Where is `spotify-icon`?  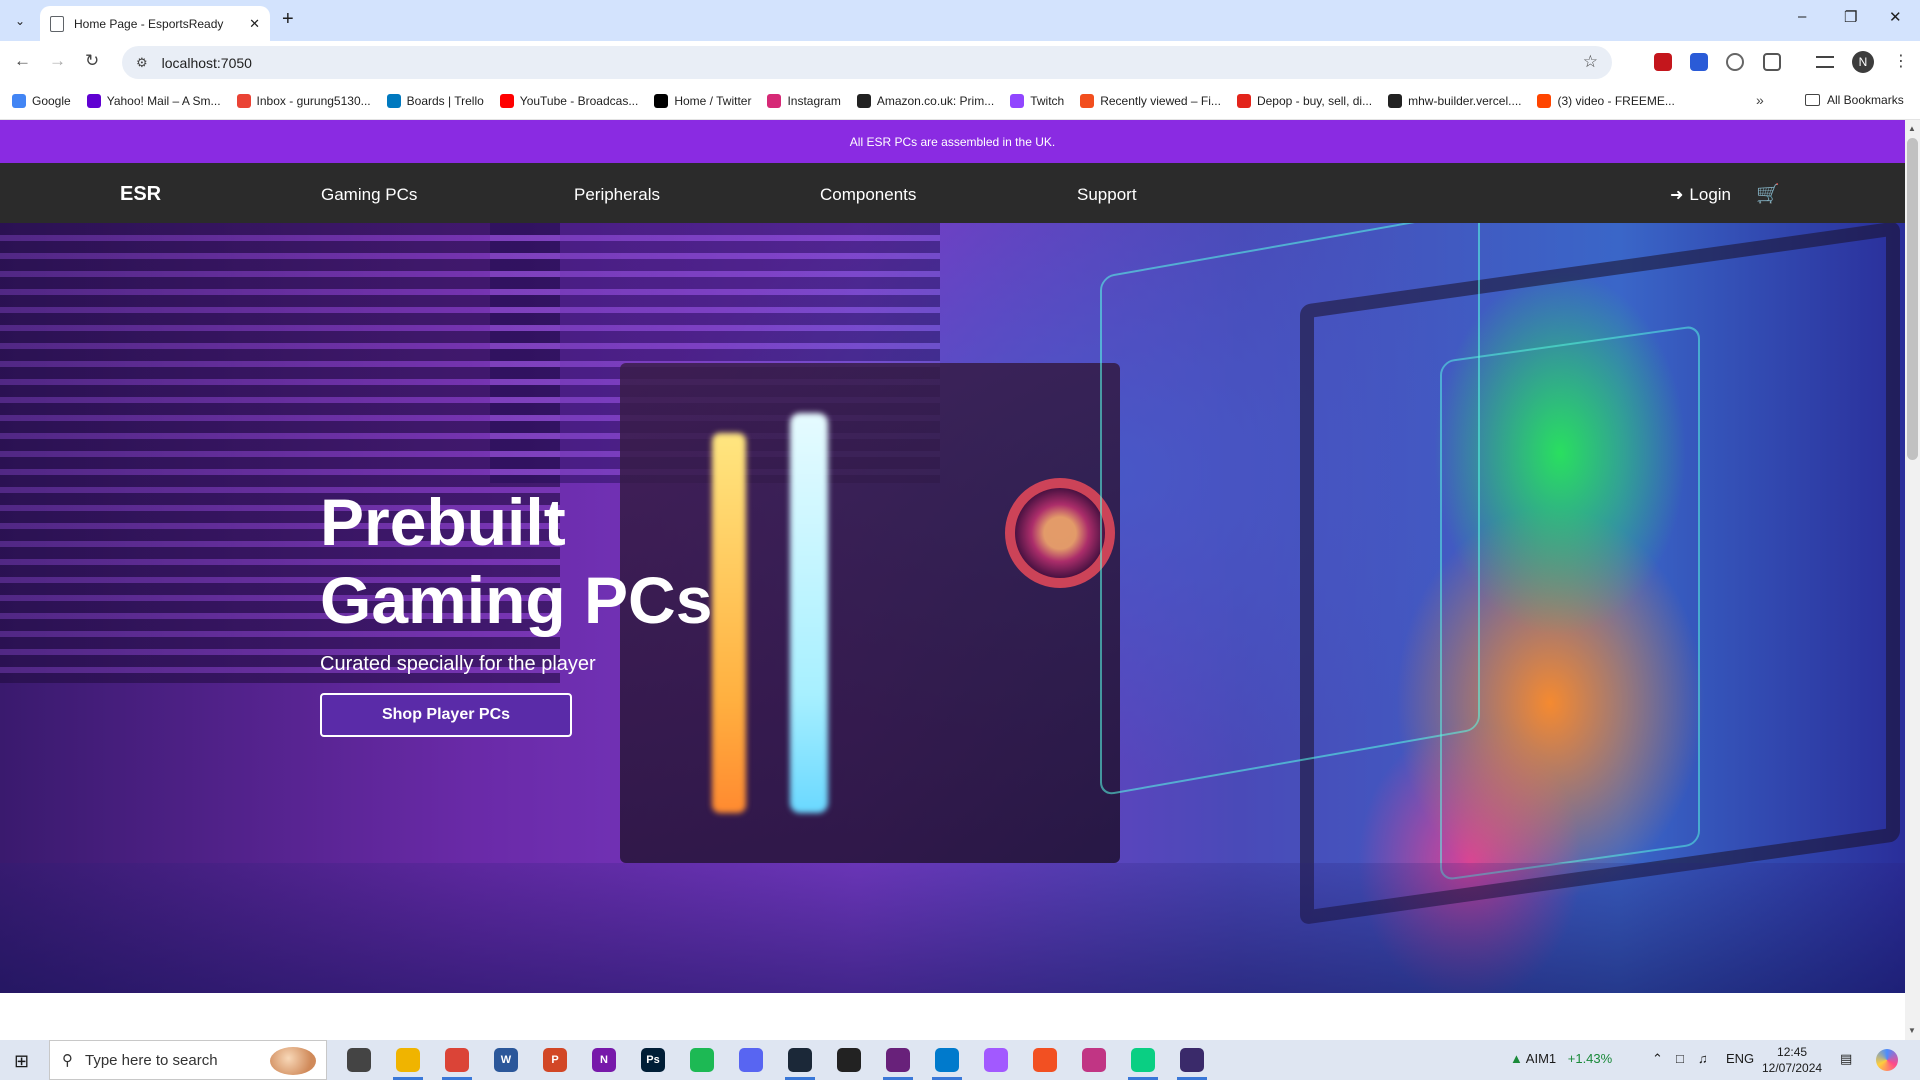
spotify-icon is located at coordinates (702, 1060).